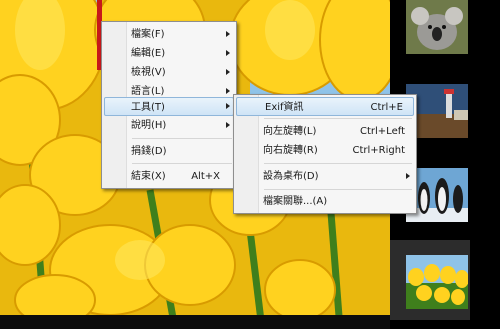  I want to click on submenu-item-rotate-right: 向右旋轉(R) Ctrl+Right, so click(325, 150).